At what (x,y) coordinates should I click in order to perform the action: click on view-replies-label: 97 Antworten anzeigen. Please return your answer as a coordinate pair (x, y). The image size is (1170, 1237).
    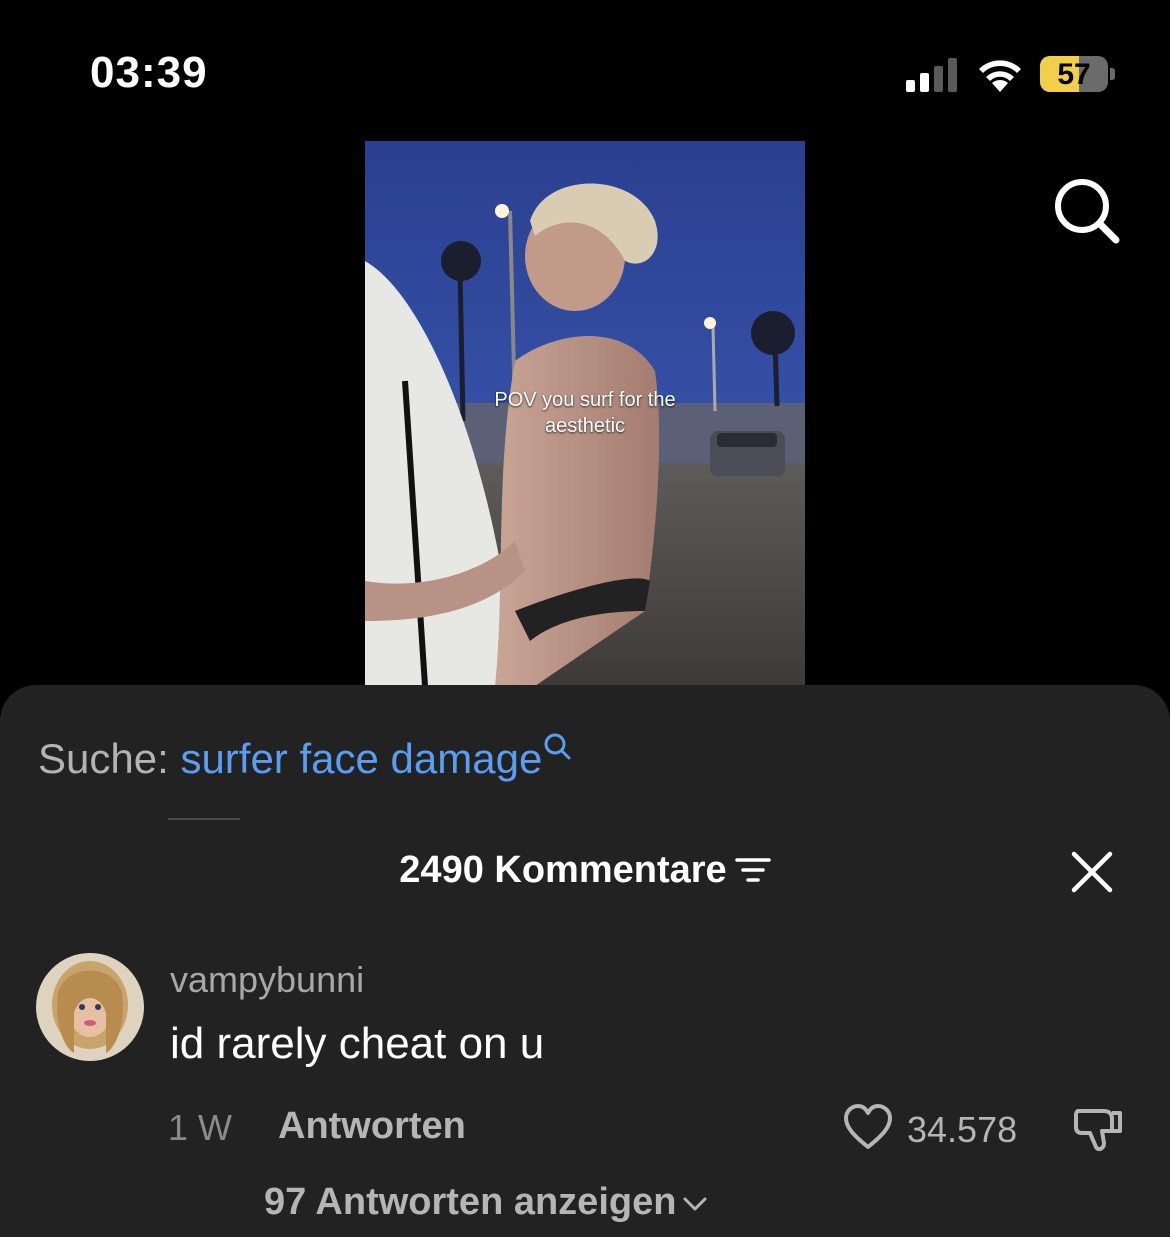
    Looking at the image, I should click on (470, 1202).